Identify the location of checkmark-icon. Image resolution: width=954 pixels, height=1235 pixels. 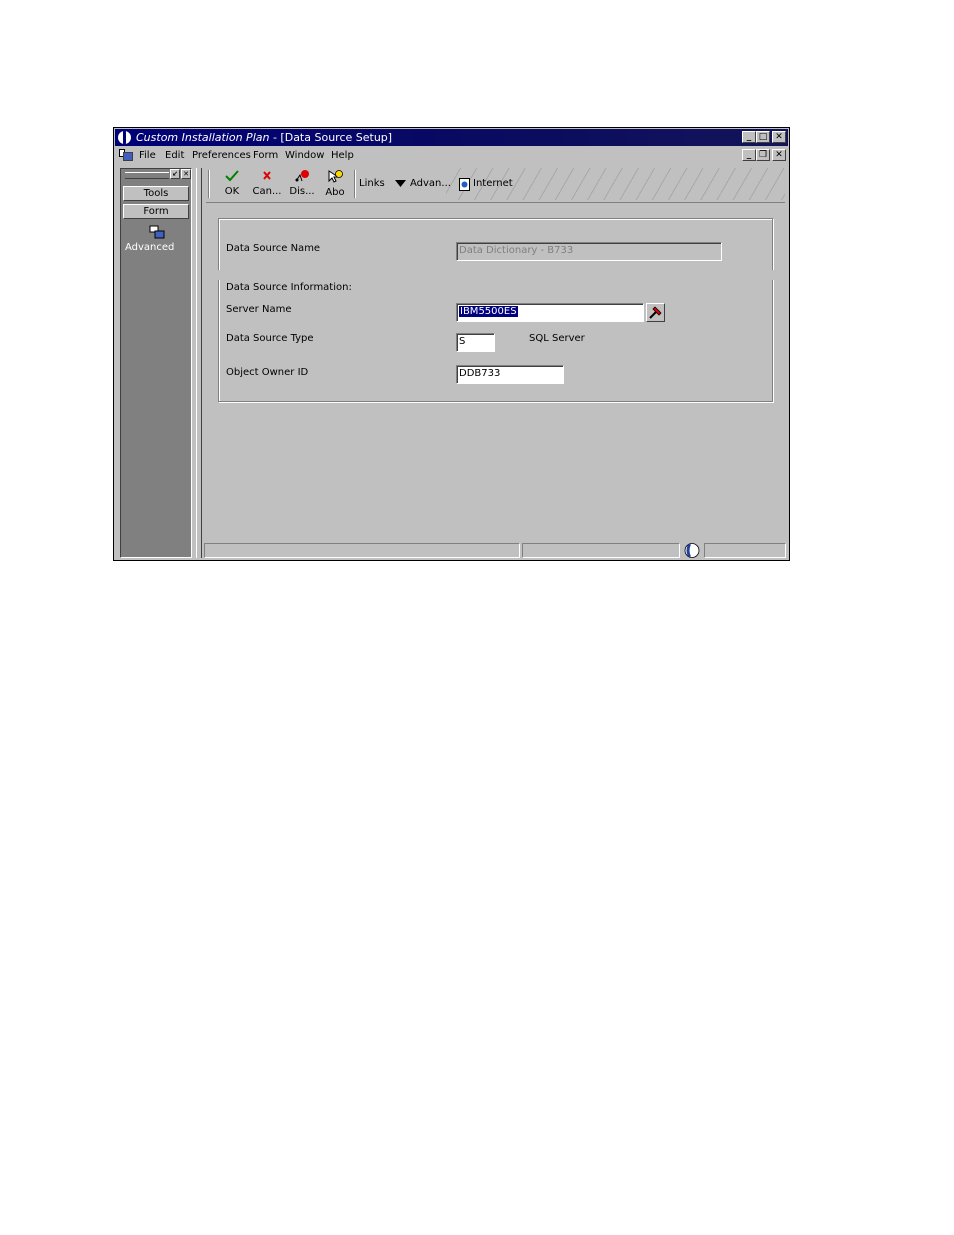
(232, 176).